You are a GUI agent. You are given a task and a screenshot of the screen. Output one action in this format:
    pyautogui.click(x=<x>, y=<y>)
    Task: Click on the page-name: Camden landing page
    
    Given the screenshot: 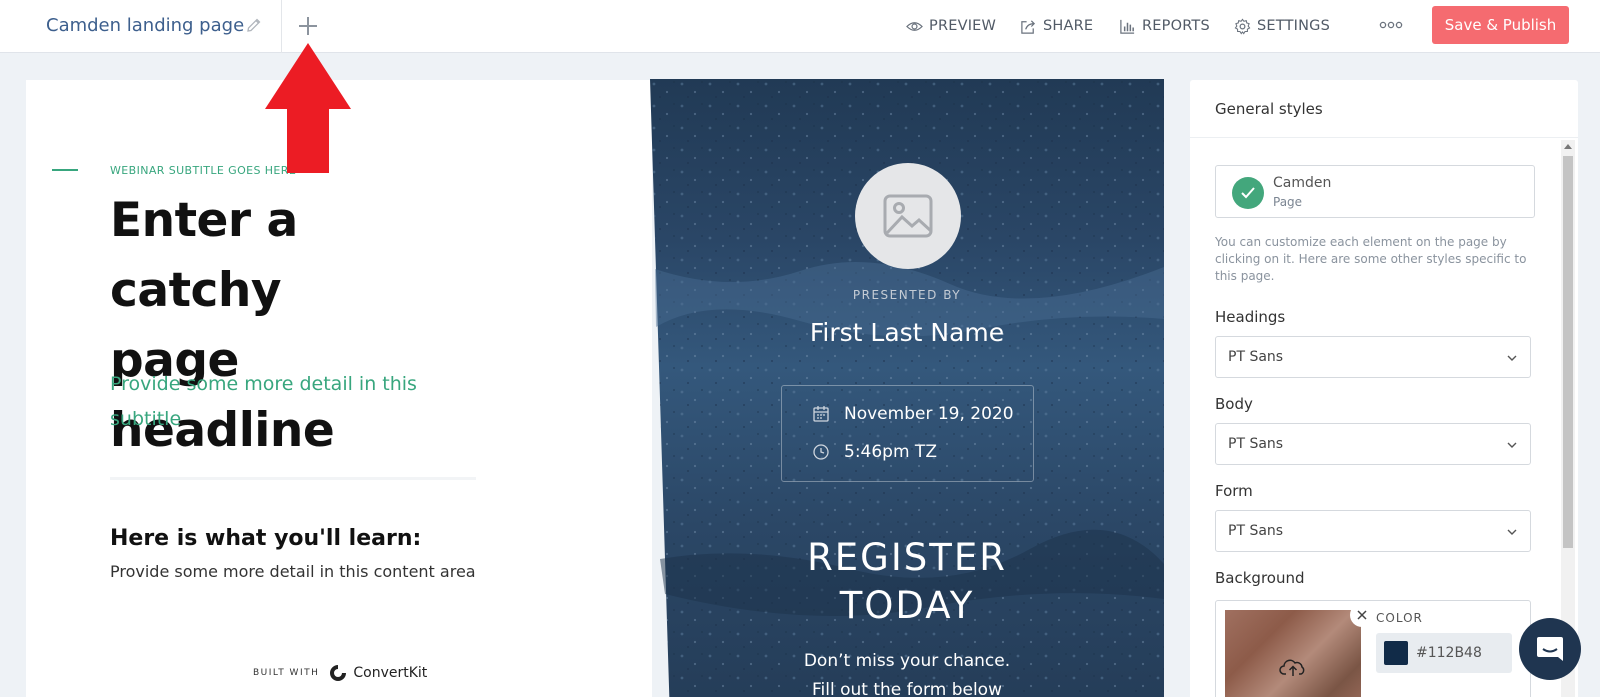 What is the action you would take?
    pyautogui.click(x=145, y=25)
    